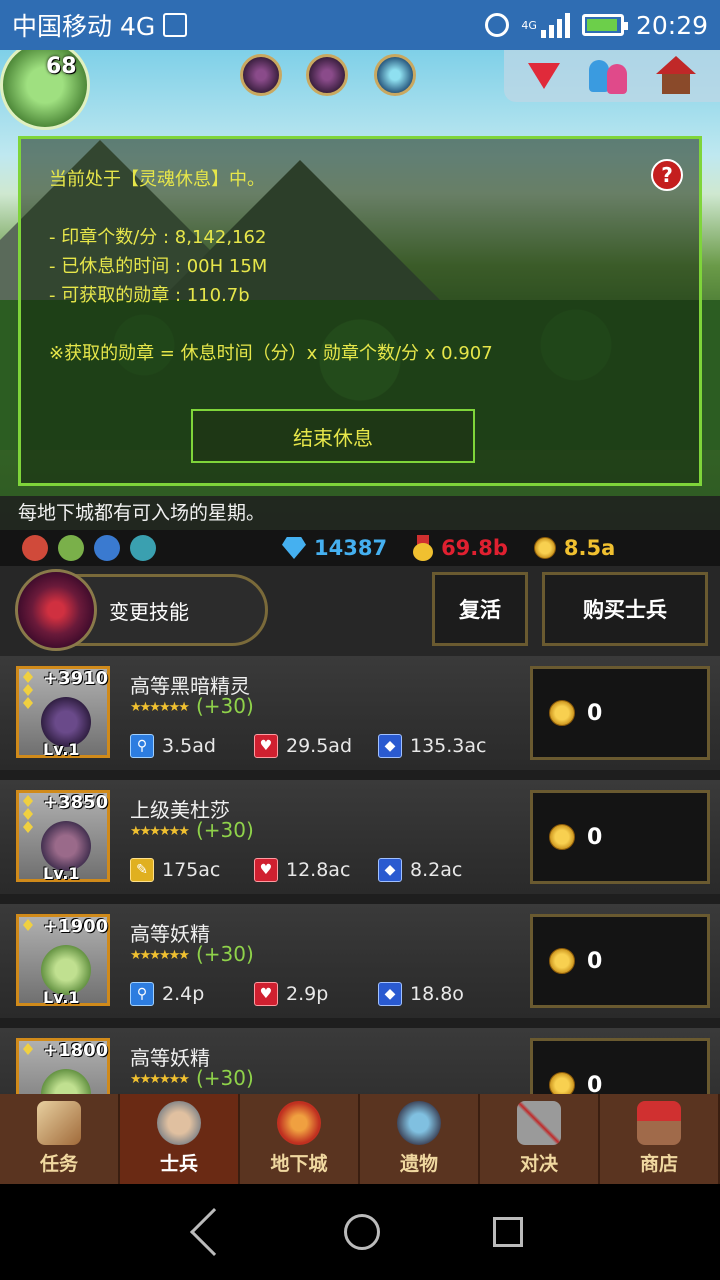 The image size is (720, 1280). Describe the element at coordinates (671, 25) in the screenshot. I see `clock: 20:29` at that location.